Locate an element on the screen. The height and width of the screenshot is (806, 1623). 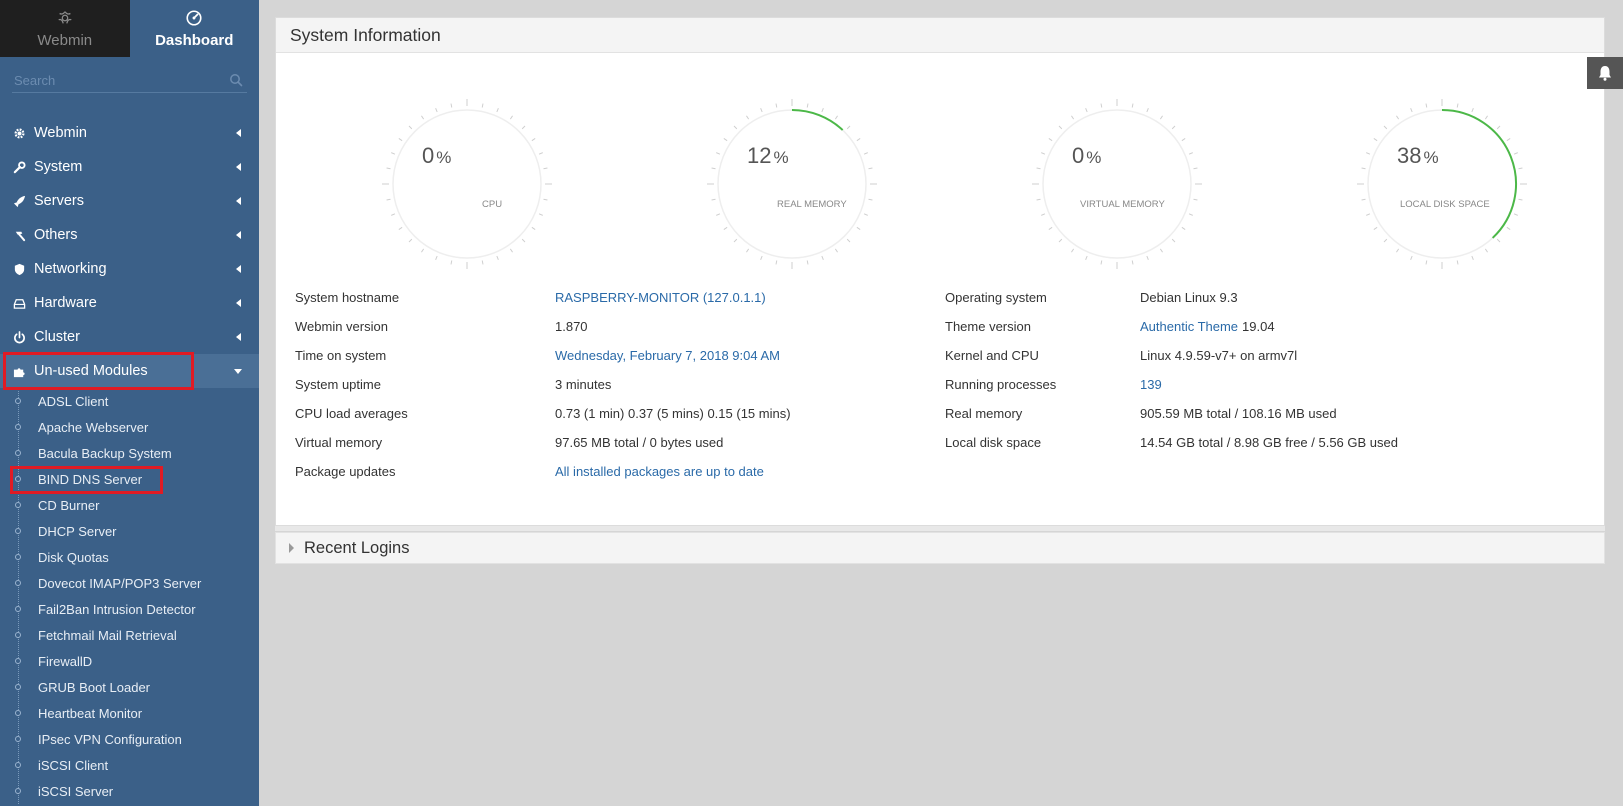
submenu-item-label: Fetchmail Mail Retrieval is located at coordinates (107, 635).